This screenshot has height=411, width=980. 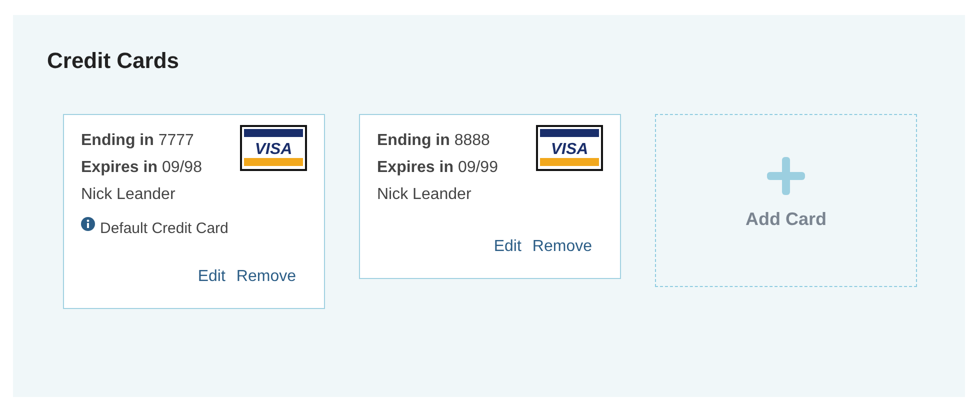 I want to click on plus-icon, so click(x=786, y=176).